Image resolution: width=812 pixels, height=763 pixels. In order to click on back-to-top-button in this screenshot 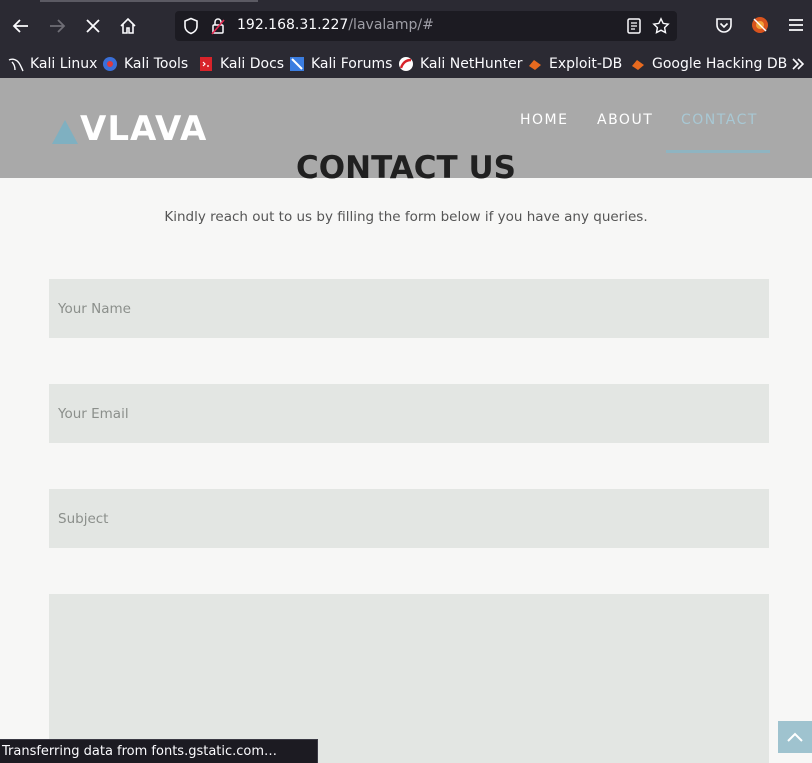, I will do `click(795, 737)`.